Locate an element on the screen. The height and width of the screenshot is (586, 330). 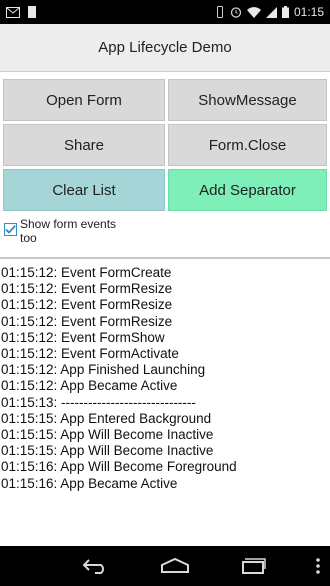
alarm-icon is located at coordinates (236, 12).